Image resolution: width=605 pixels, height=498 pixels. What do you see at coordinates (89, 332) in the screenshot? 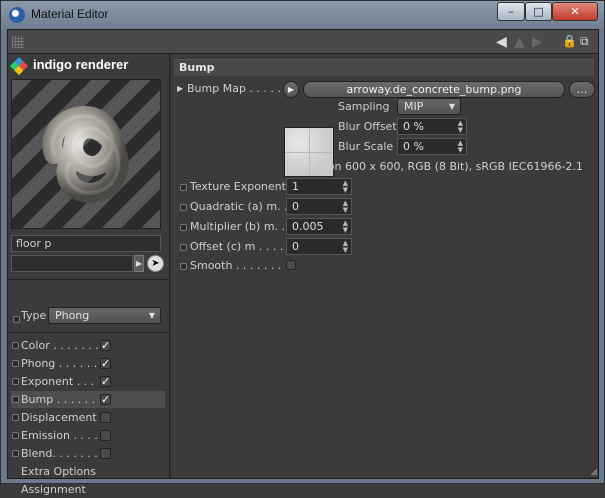
I see `divider` at bounding box center [89, 332].